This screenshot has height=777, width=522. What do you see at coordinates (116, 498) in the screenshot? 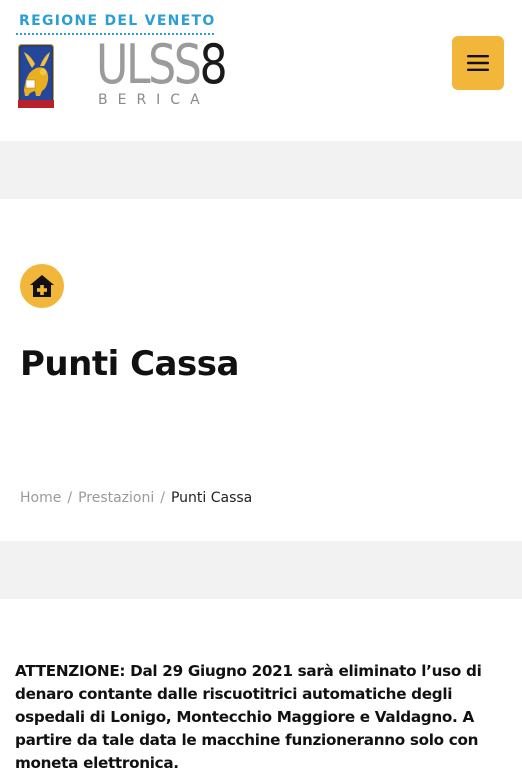
I see `breadcrumb-prestazioni-link: Prestazioni` at bounding box center [116, 498].